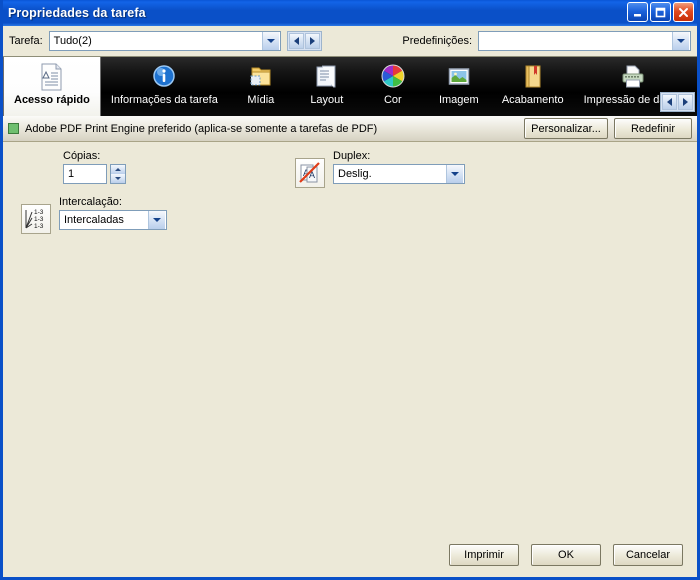  I want to click on copies-label: Cópias:, so click(82, 156).